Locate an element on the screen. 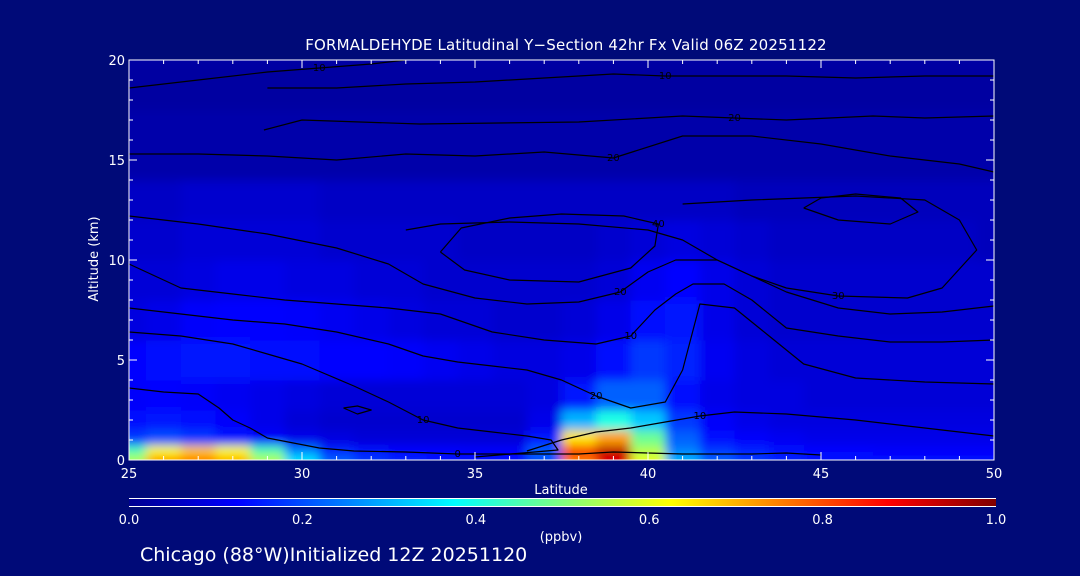 Image resolution: width=1080 pixels, height=576 pixels. x-tick-label: 30 is located at coordinates (302, 474).